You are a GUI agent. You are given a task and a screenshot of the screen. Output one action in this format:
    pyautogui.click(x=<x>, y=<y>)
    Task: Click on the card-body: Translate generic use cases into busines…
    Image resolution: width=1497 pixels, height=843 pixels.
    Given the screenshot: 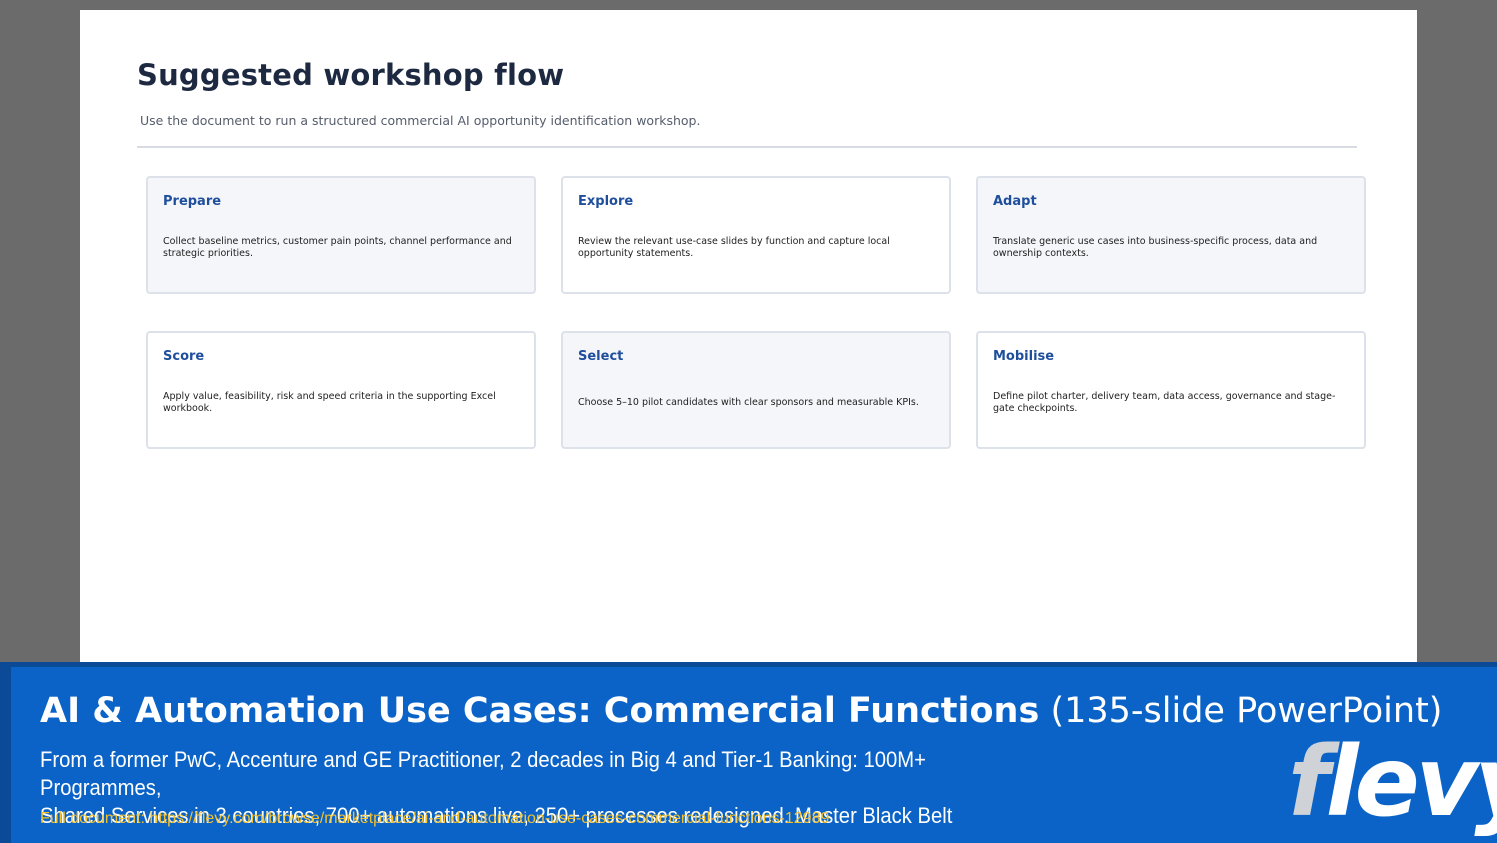 What is the action you would take?
    pyautogui.click(x=1155, y=247)
    